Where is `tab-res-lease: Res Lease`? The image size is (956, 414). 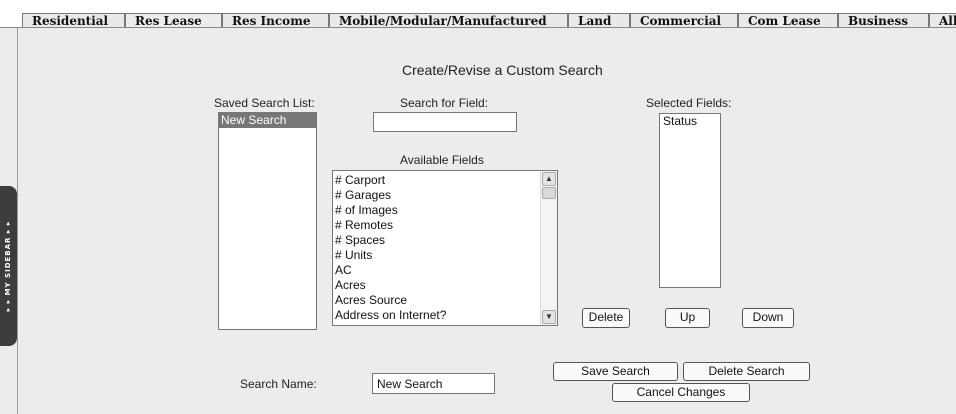 tab-res-lease: Res Lease is located at coordinates (173, 20).